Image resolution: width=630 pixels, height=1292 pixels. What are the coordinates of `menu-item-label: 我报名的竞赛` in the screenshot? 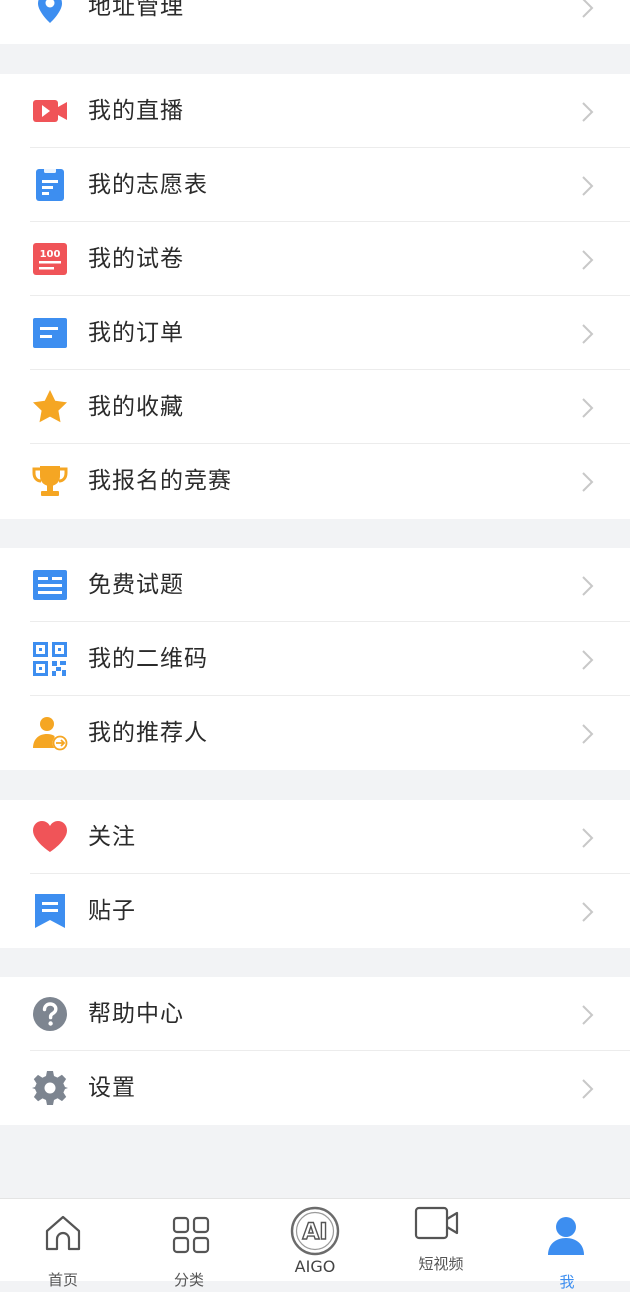 It's located at (160, 481).